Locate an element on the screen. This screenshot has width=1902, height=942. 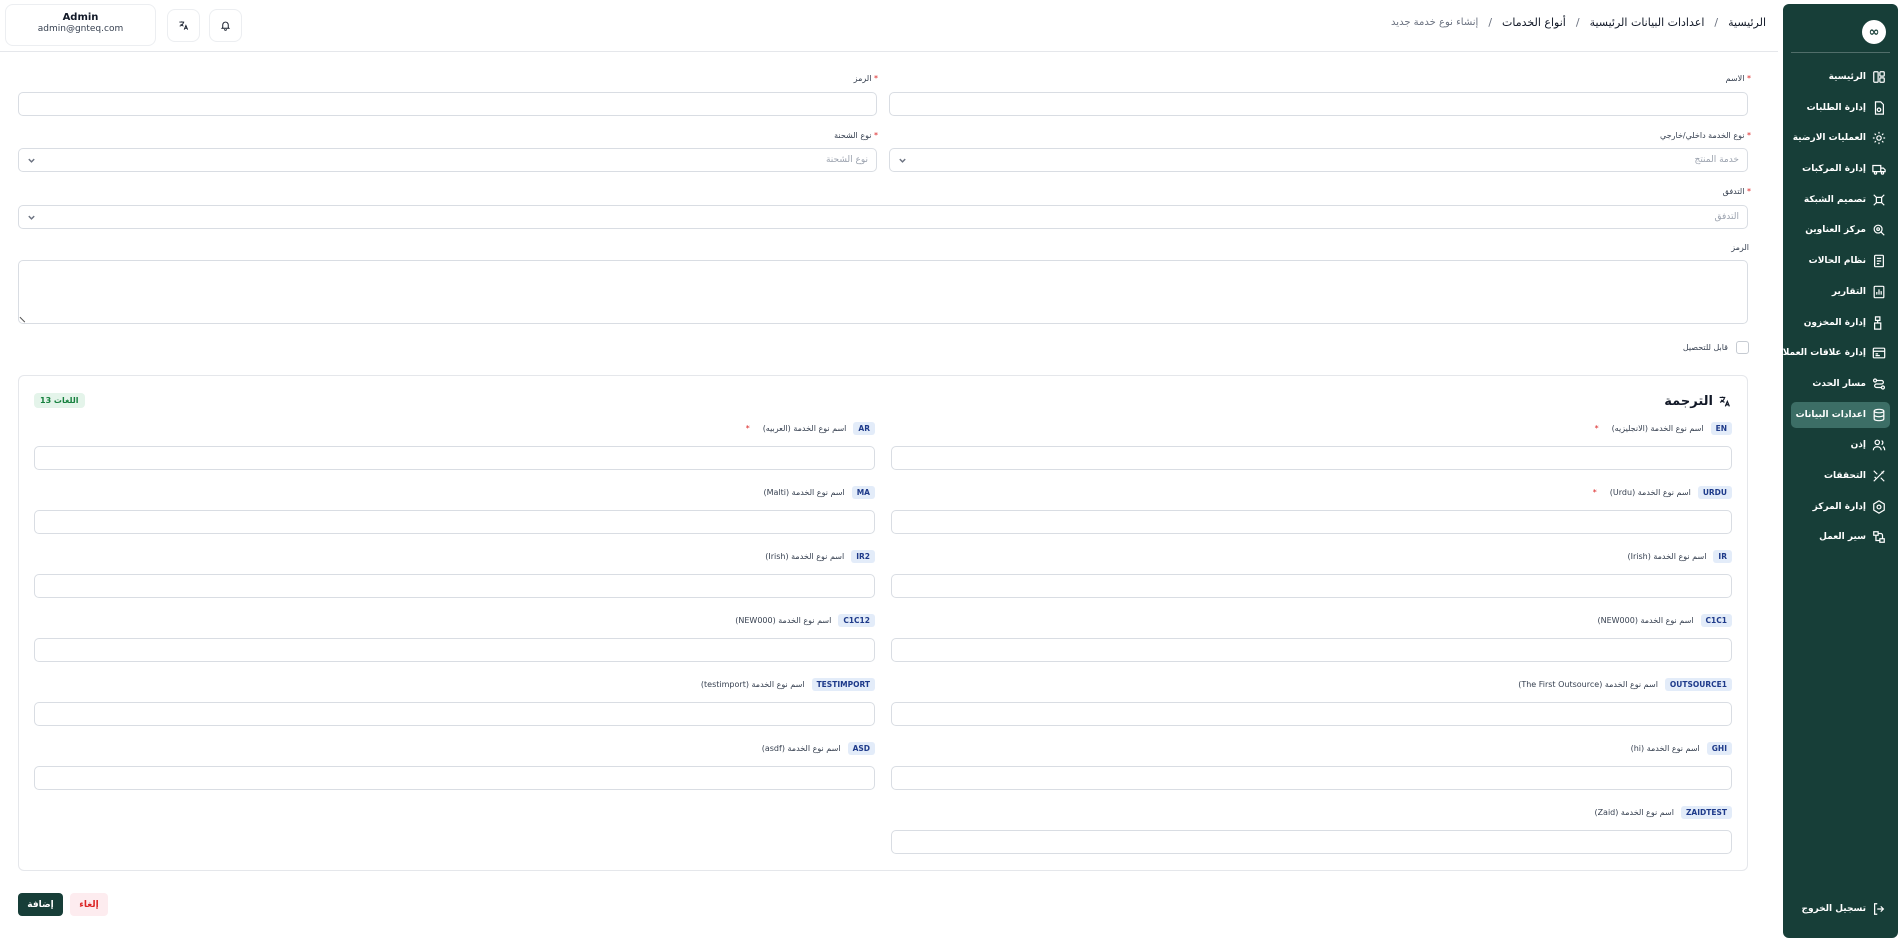
resize-handle-icon is located at coordinates (24, 317).